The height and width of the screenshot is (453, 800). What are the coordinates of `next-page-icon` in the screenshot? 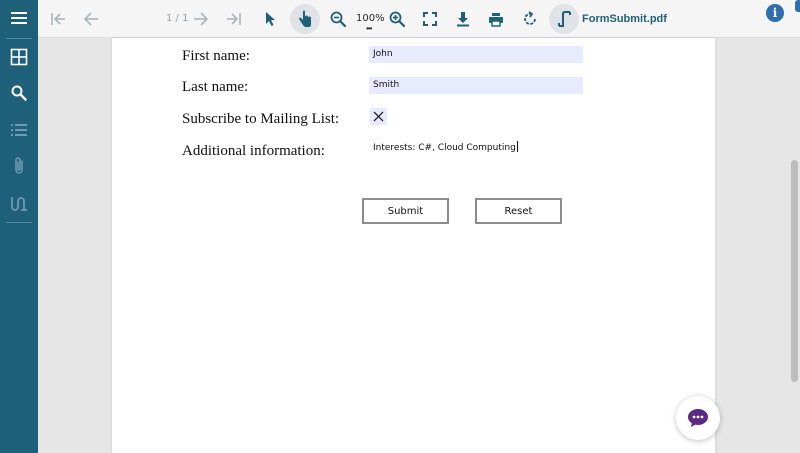 It's located at (201, 19).